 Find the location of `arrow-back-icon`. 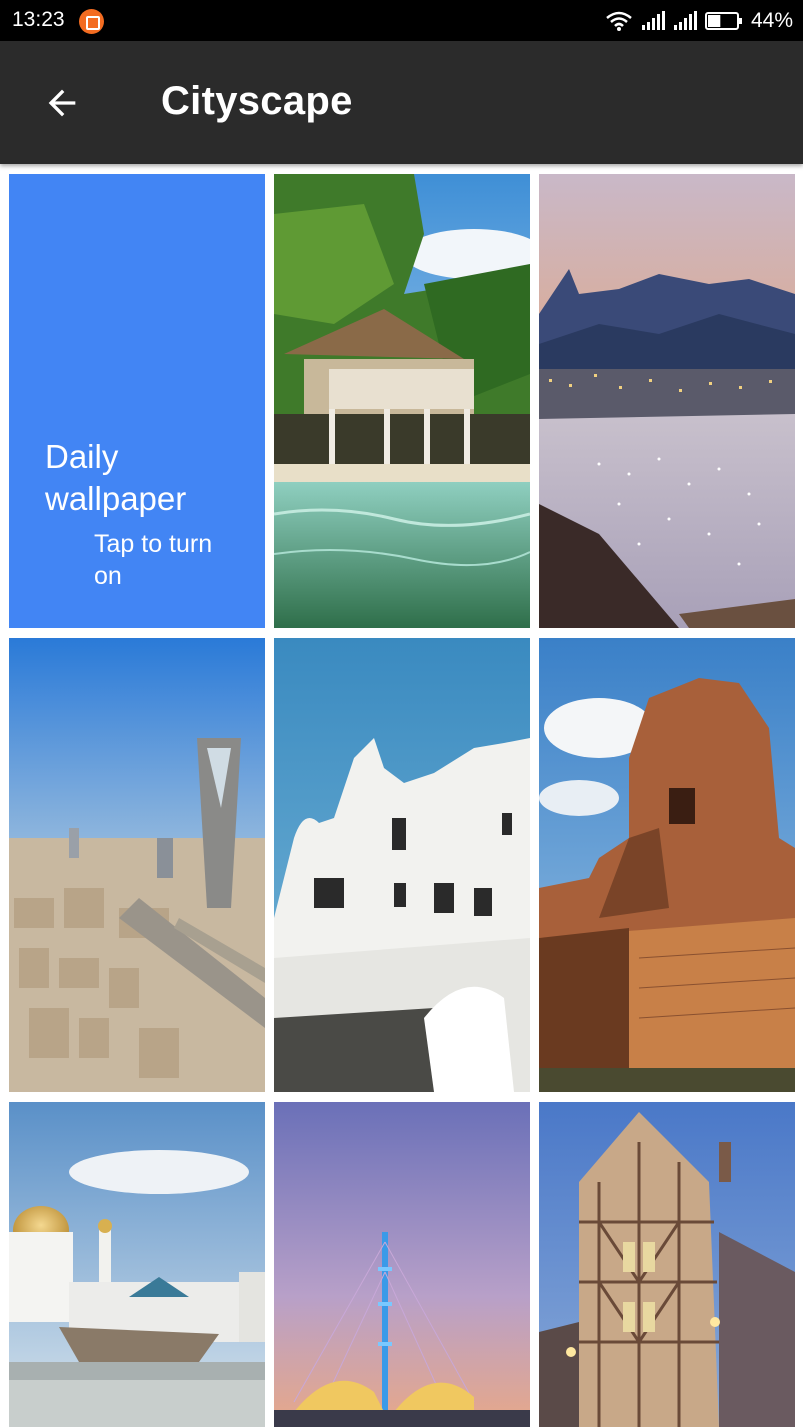

arrow-back-icon is located at coordinates (62, 103).